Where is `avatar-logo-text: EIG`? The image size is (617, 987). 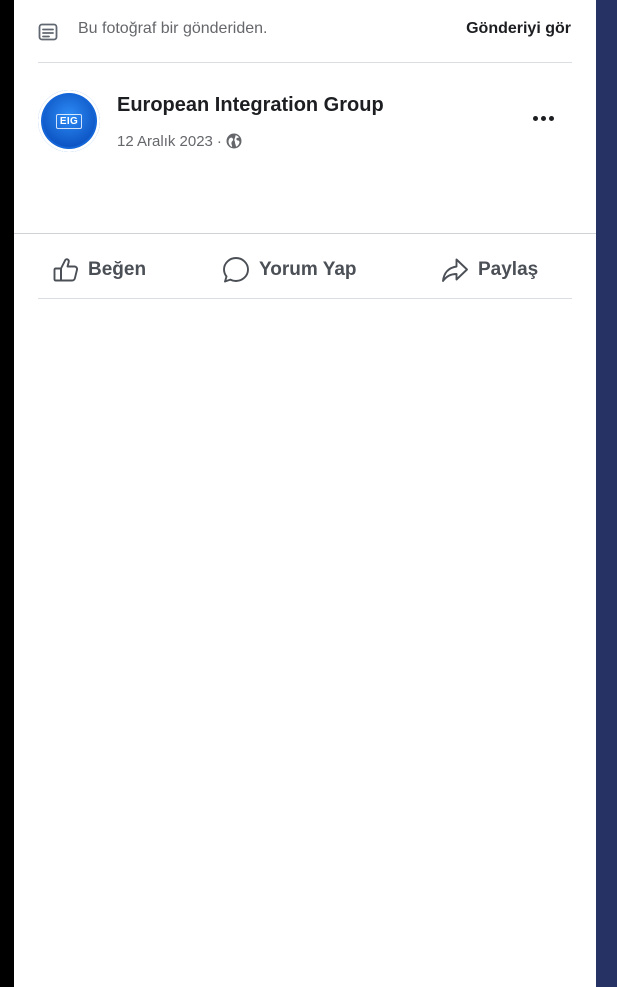 avatar-logo-text: EIG is located at coordinates (69, 121).